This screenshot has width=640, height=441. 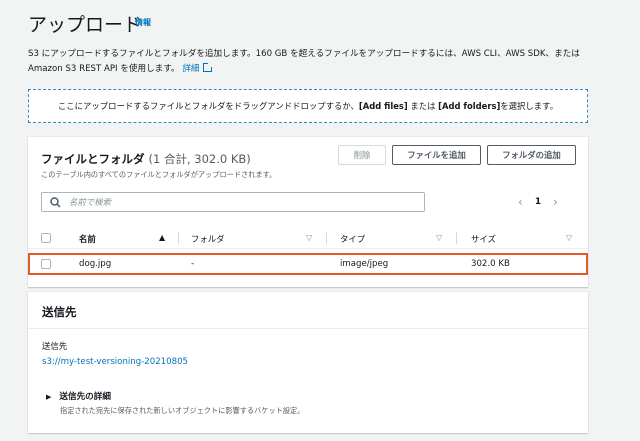 I want to click on external-link-icon, so click(x=207, y=67).